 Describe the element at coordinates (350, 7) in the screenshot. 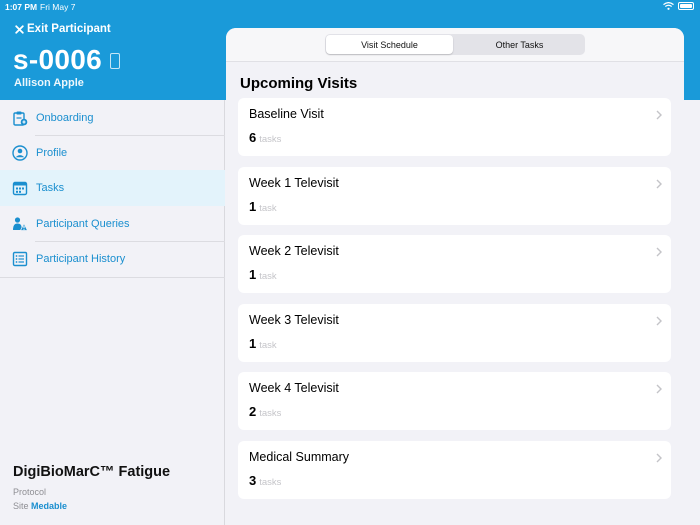

I see `status-bar: 1:07 PM Fri May 7` at that location.